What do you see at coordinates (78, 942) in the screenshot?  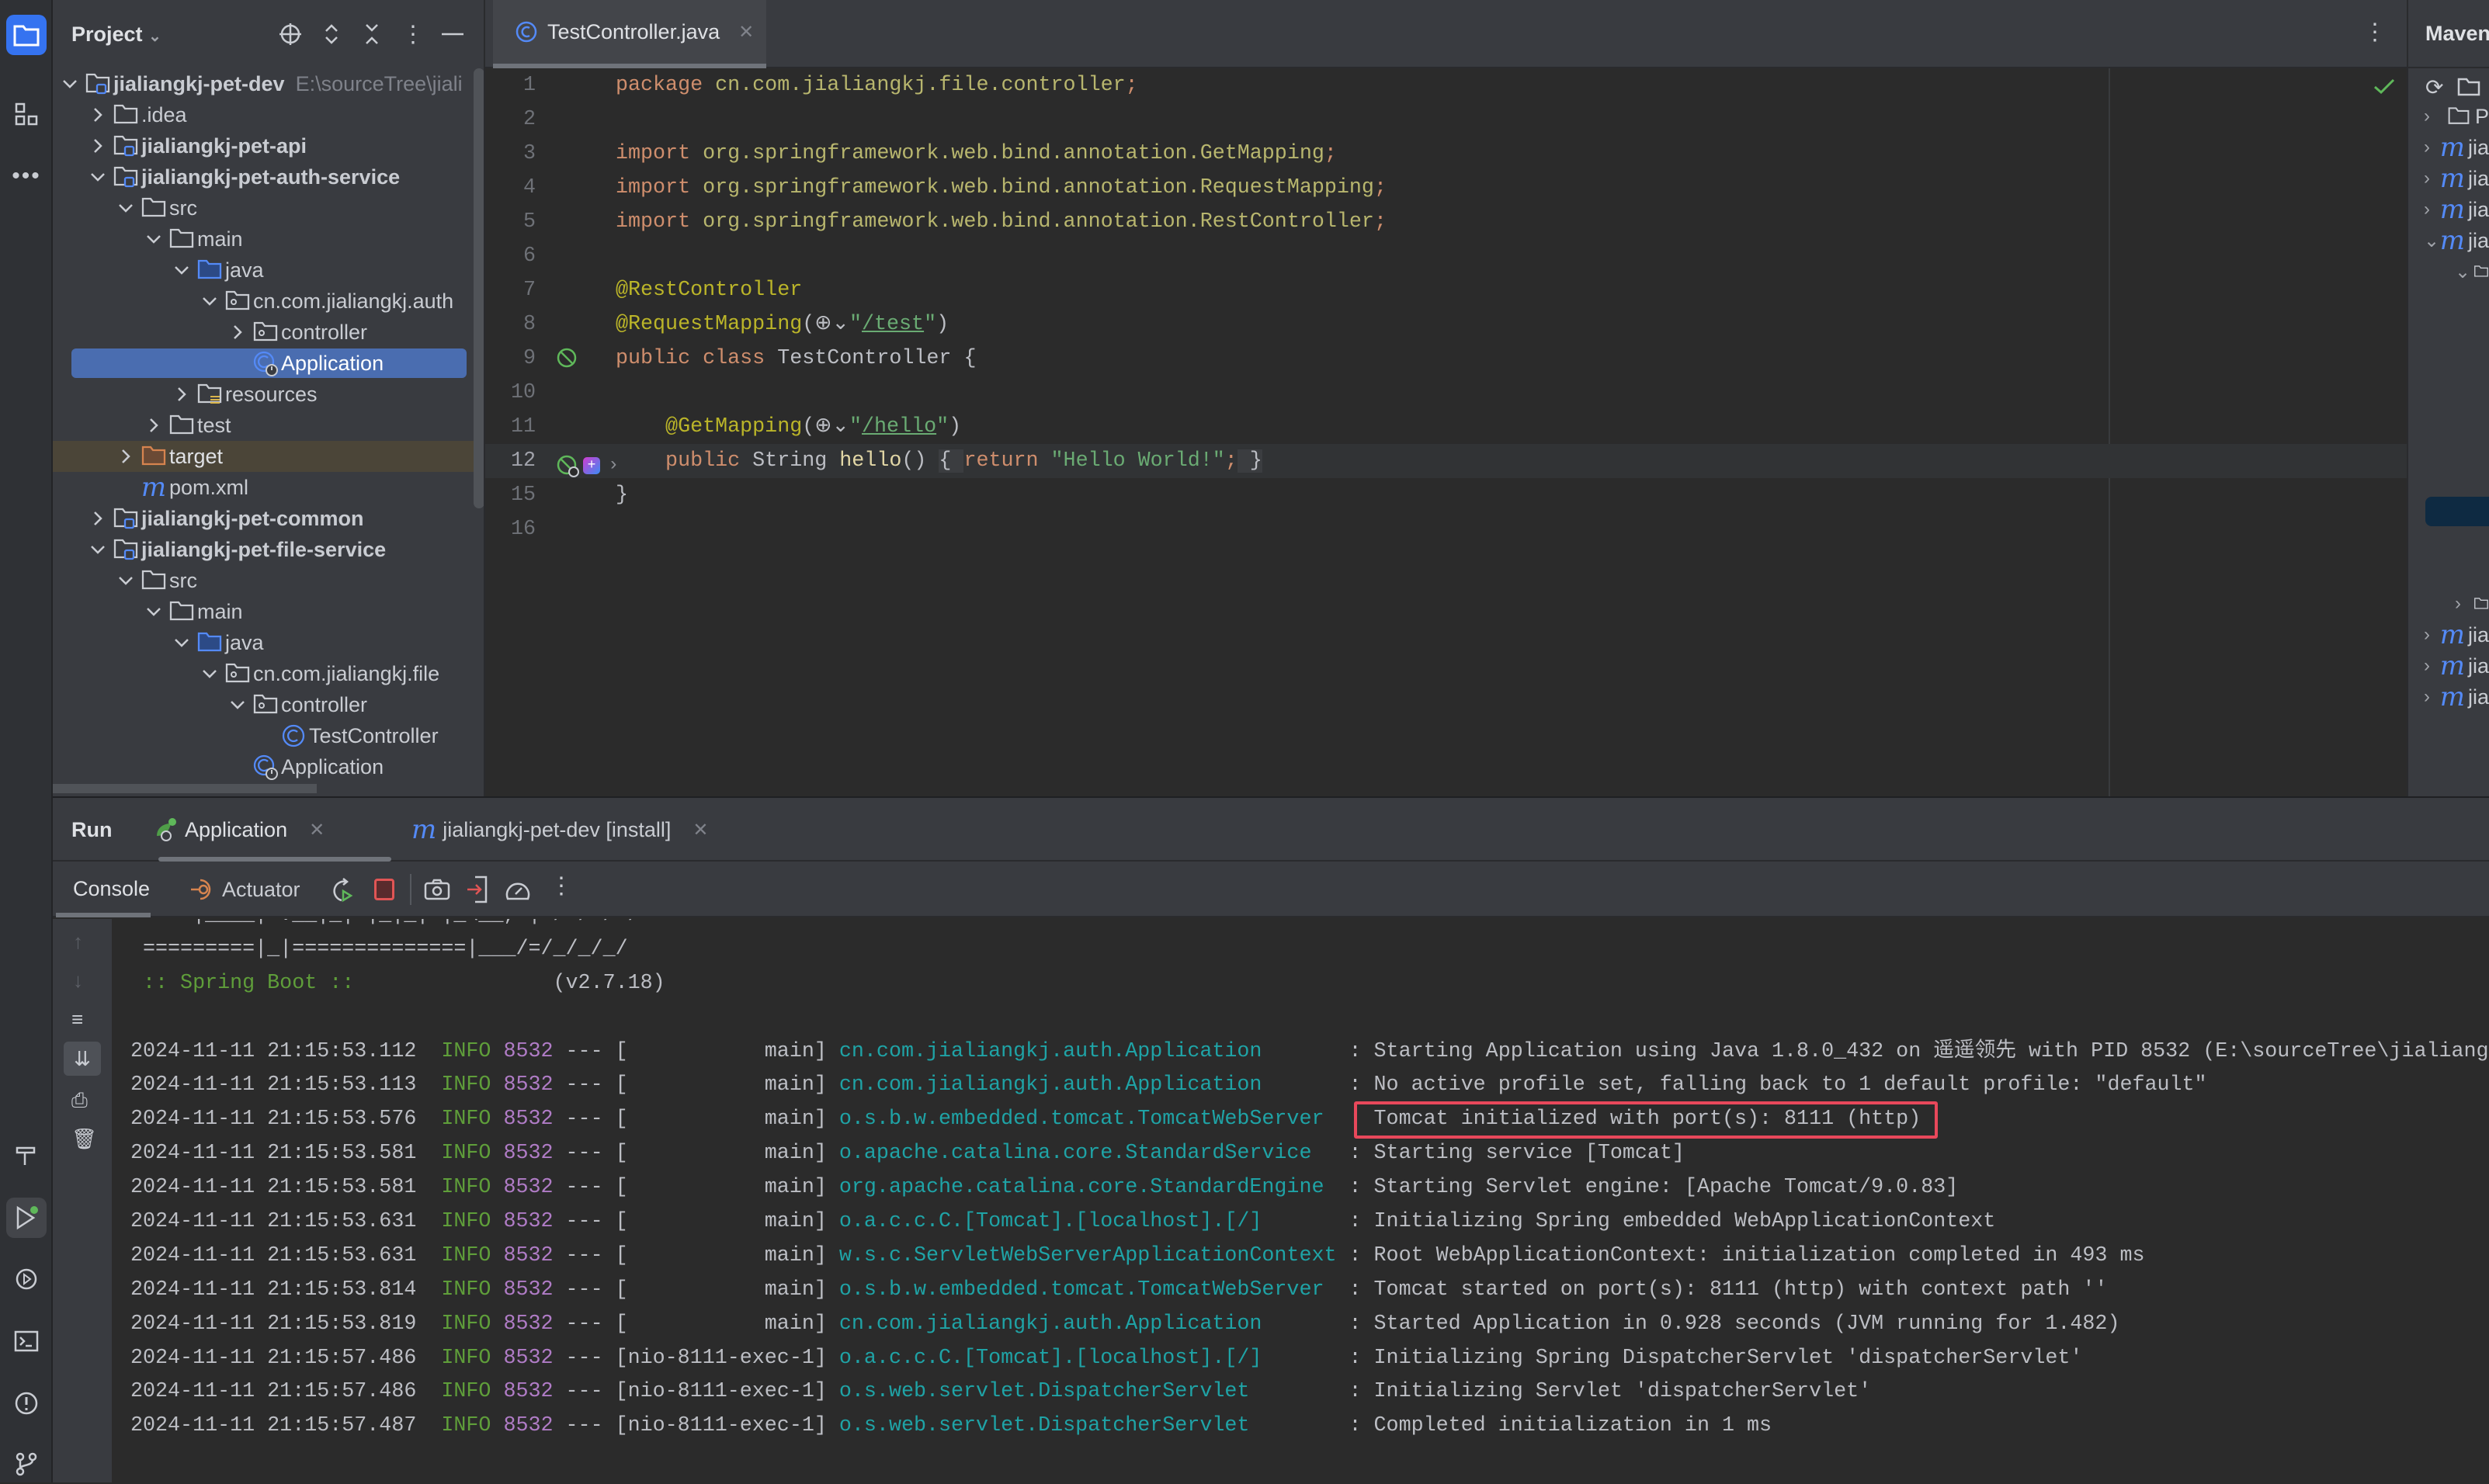 I see `scroll-up-icon: ↑` at bounding box center [78, 942].